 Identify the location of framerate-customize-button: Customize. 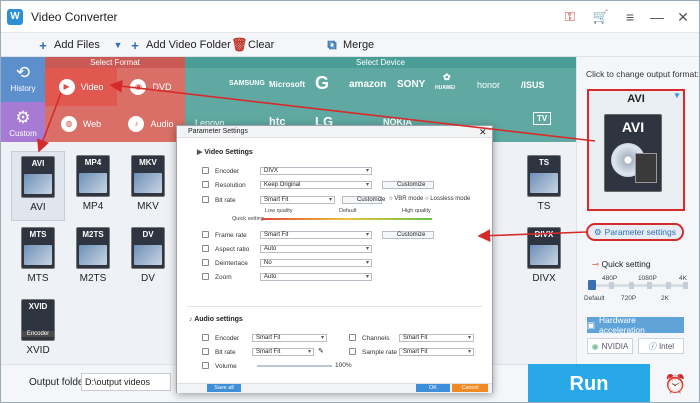
(408, 235).